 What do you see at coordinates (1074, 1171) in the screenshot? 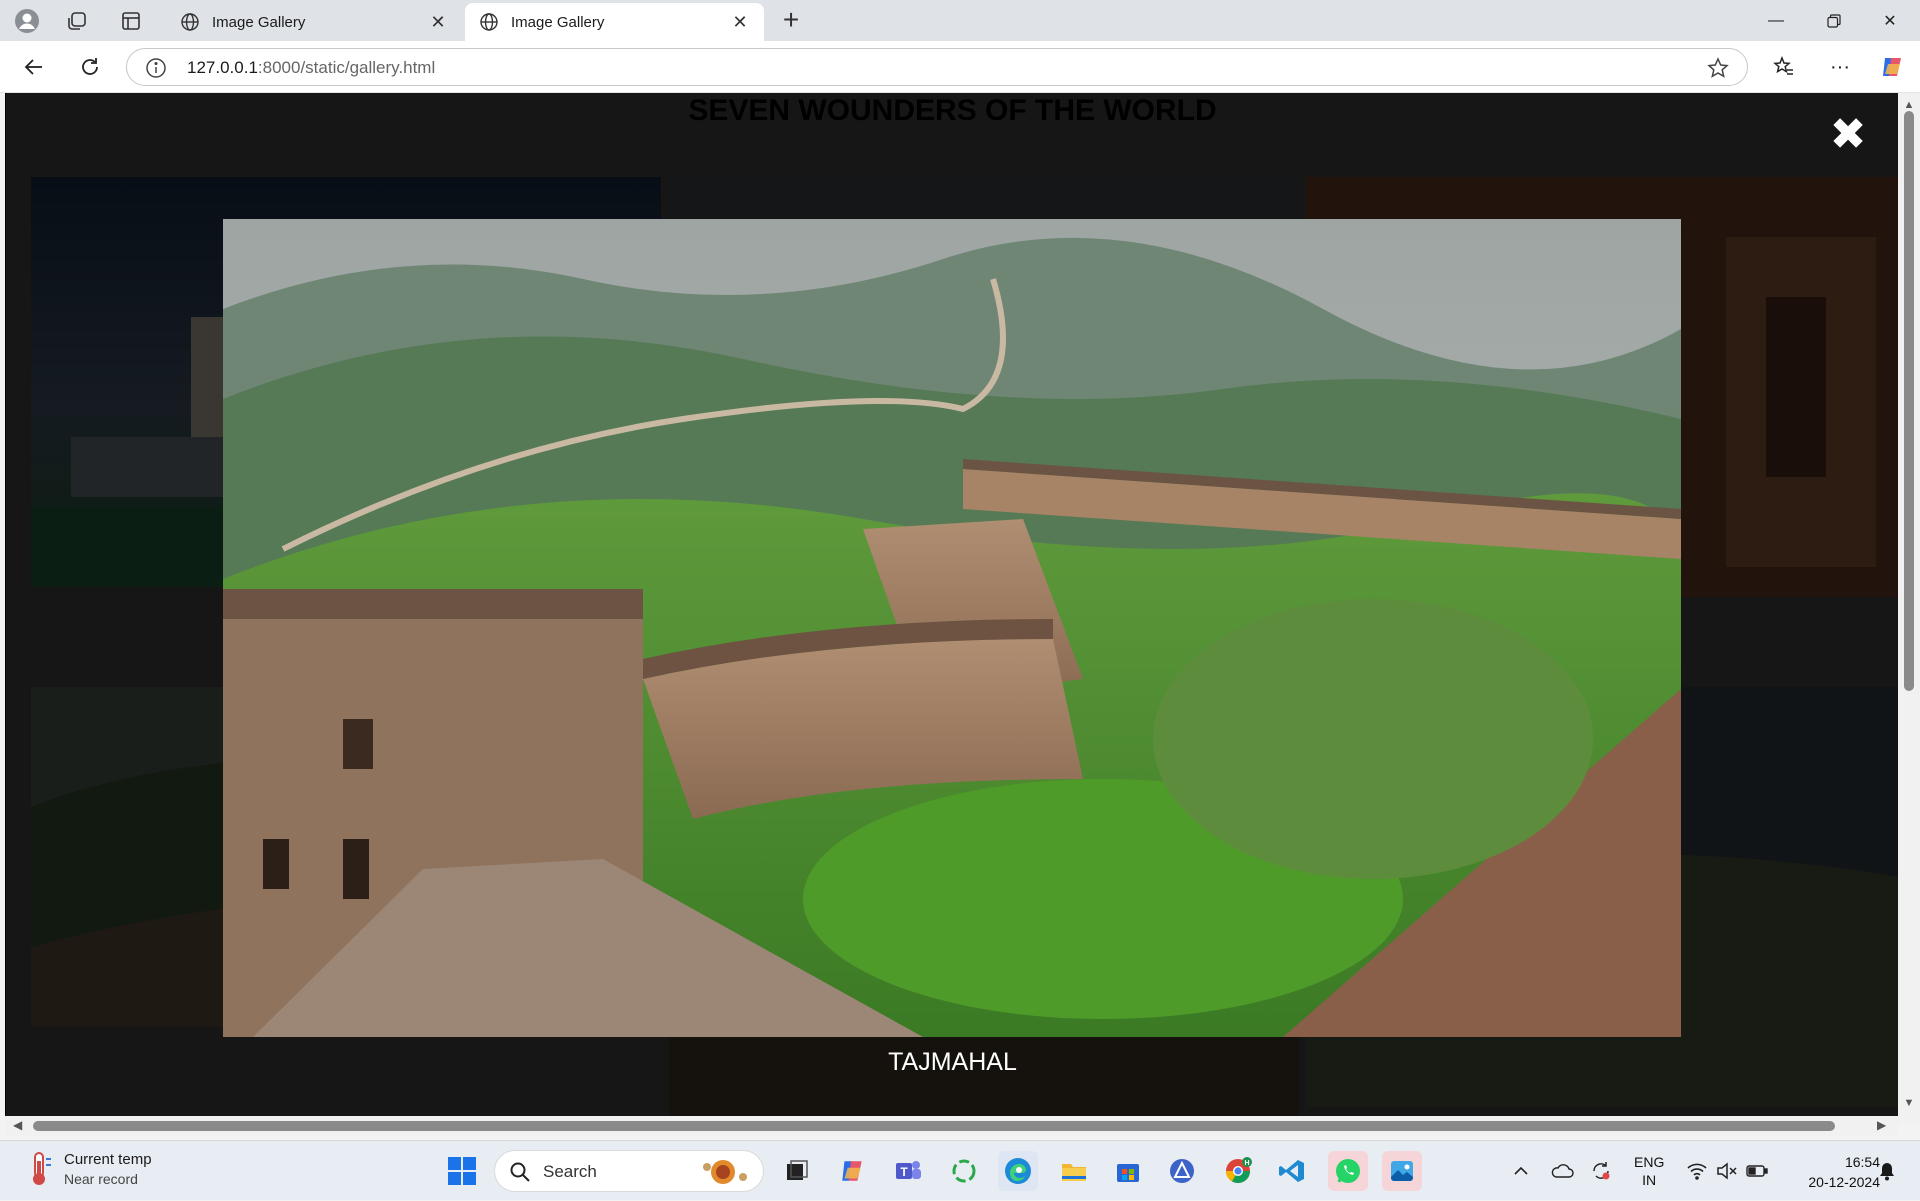
I see `file-explorer-icon` at bounding box center [1074, 1171].